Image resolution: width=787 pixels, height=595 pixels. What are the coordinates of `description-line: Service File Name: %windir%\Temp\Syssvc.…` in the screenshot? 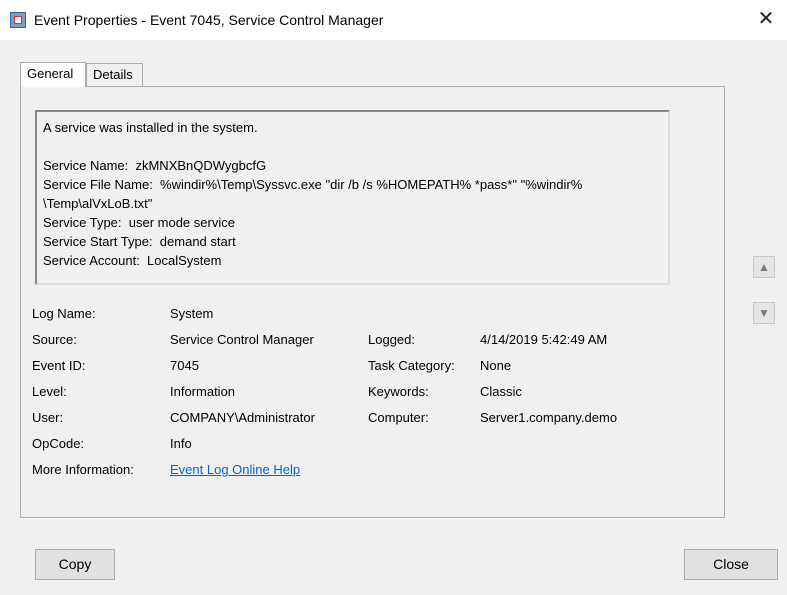 It's located at (313, 184).